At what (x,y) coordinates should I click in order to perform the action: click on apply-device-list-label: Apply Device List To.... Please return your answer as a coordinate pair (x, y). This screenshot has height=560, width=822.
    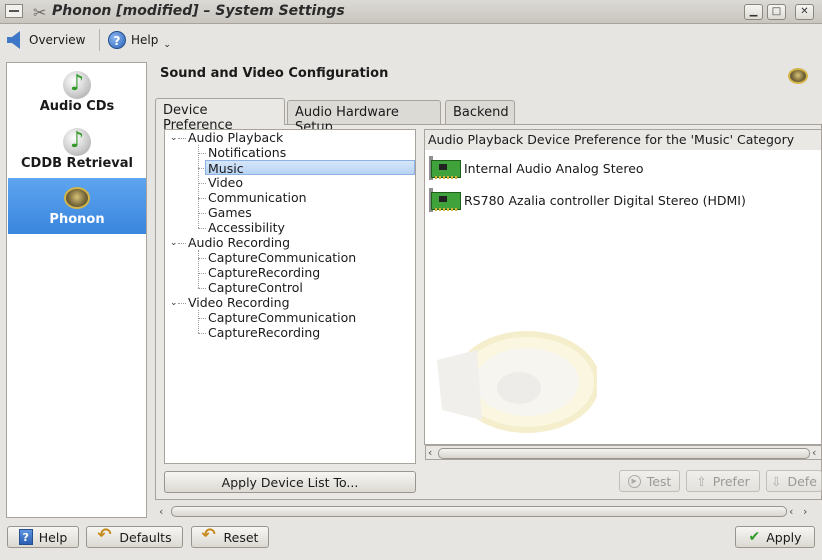
    Looking at the image, I should click on (290, 482).